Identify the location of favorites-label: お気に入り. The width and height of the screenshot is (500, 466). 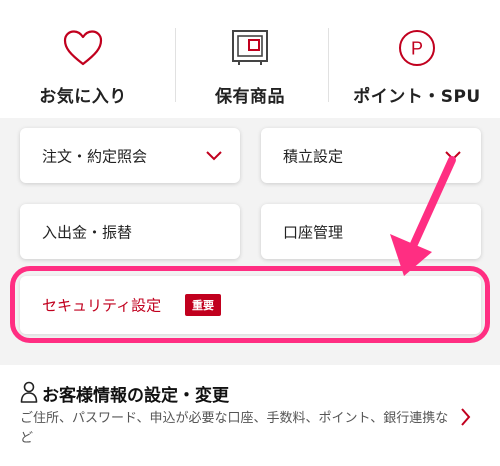
(83, 97).